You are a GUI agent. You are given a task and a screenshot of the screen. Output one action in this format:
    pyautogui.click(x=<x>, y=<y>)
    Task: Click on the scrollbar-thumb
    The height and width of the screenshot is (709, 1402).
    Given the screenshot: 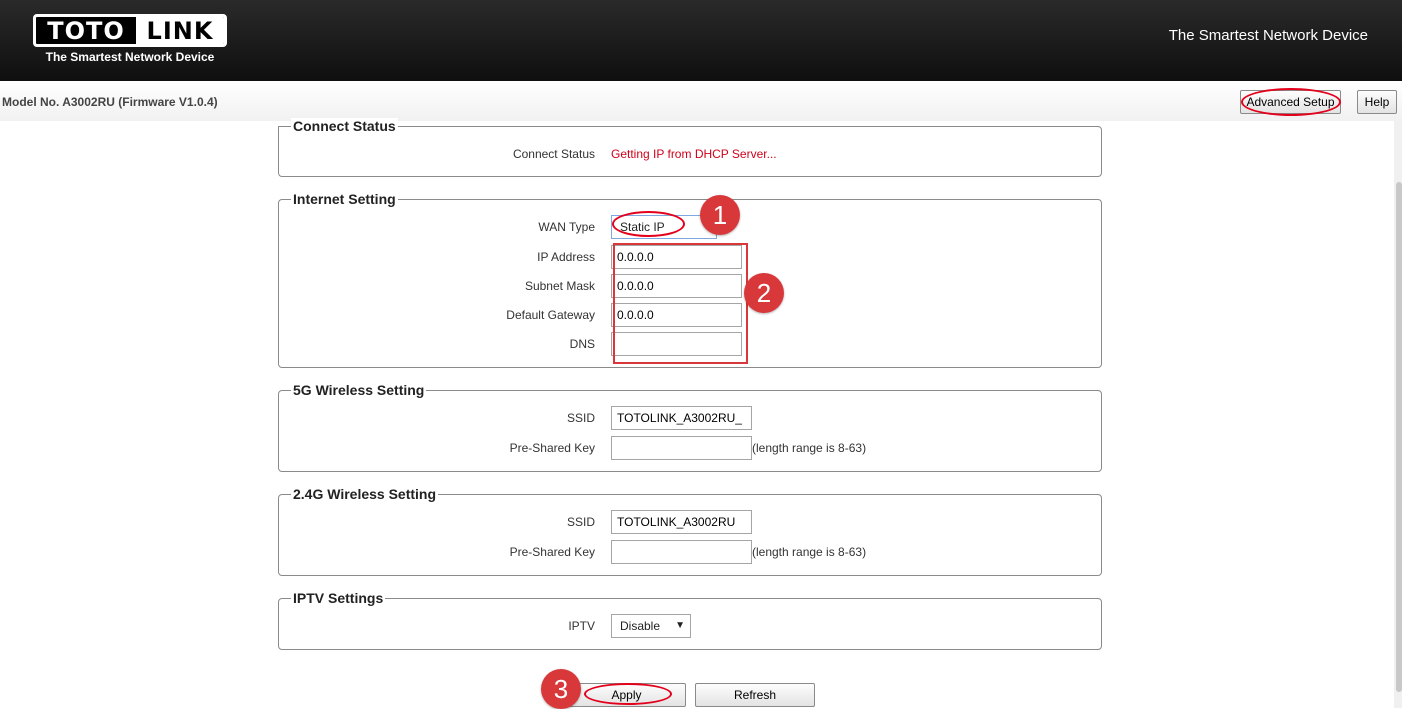 What is the action you would take?
    pyautogui.click(x=1399, y=437)
    